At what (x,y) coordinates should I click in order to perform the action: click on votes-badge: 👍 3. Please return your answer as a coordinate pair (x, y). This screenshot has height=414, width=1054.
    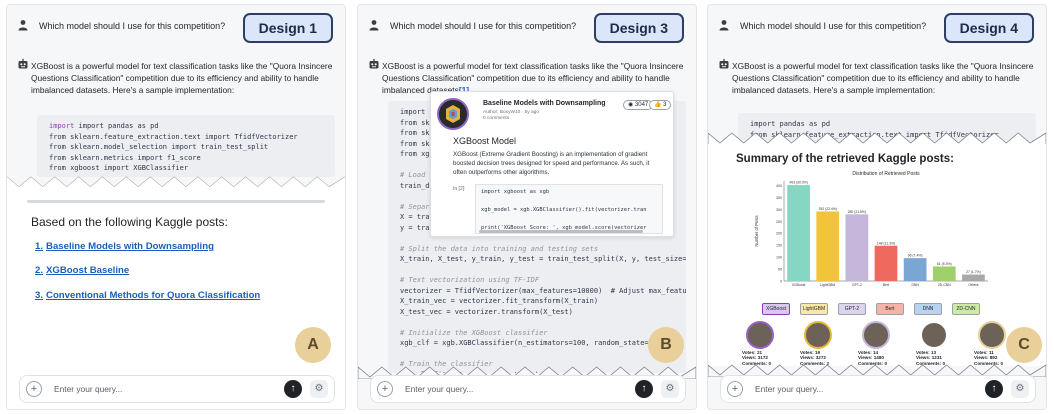
    Looking at the image, I should click on (660, 105).